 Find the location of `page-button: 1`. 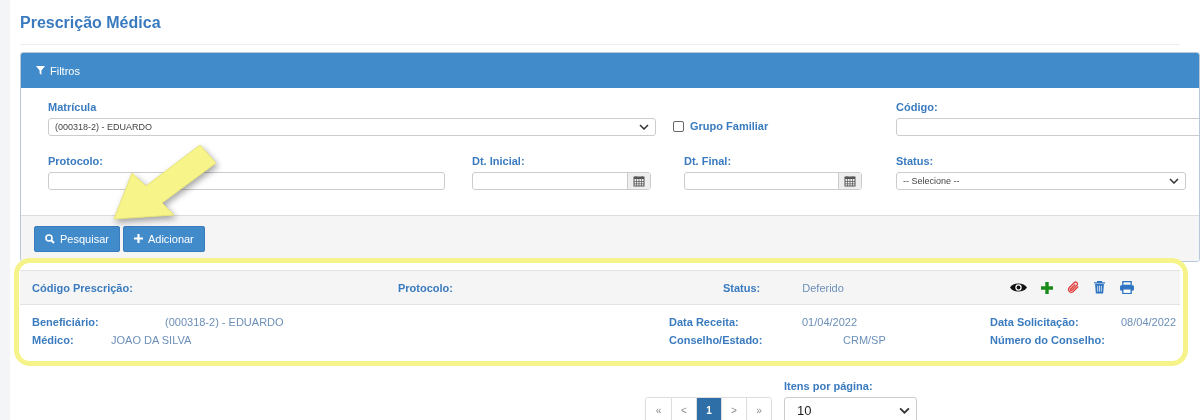

page-button: 1 is located at coordinates (708, 409).